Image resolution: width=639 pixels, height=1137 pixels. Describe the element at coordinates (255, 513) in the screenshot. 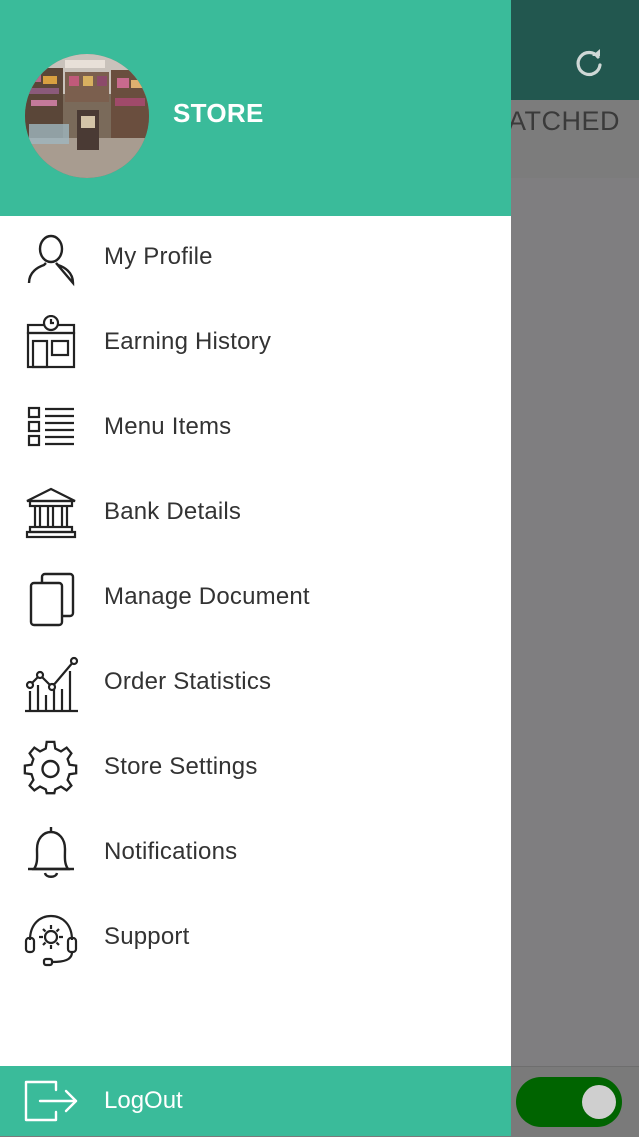

I see `menu-item-bank-details: Bank Details` at that location.